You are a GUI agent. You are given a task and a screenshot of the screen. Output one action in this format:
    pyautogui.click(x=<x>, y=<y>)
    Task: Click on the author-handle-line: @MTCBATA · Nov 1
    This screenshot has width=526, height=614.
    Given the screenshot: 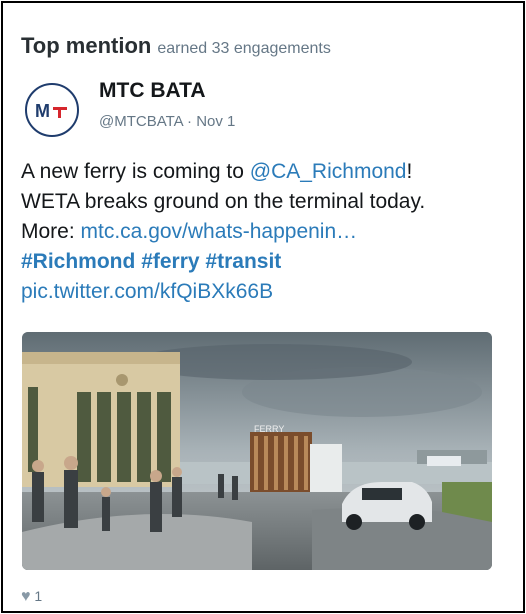 What is the action you would take?
    pyautogui.click(x=167, y=121)
    